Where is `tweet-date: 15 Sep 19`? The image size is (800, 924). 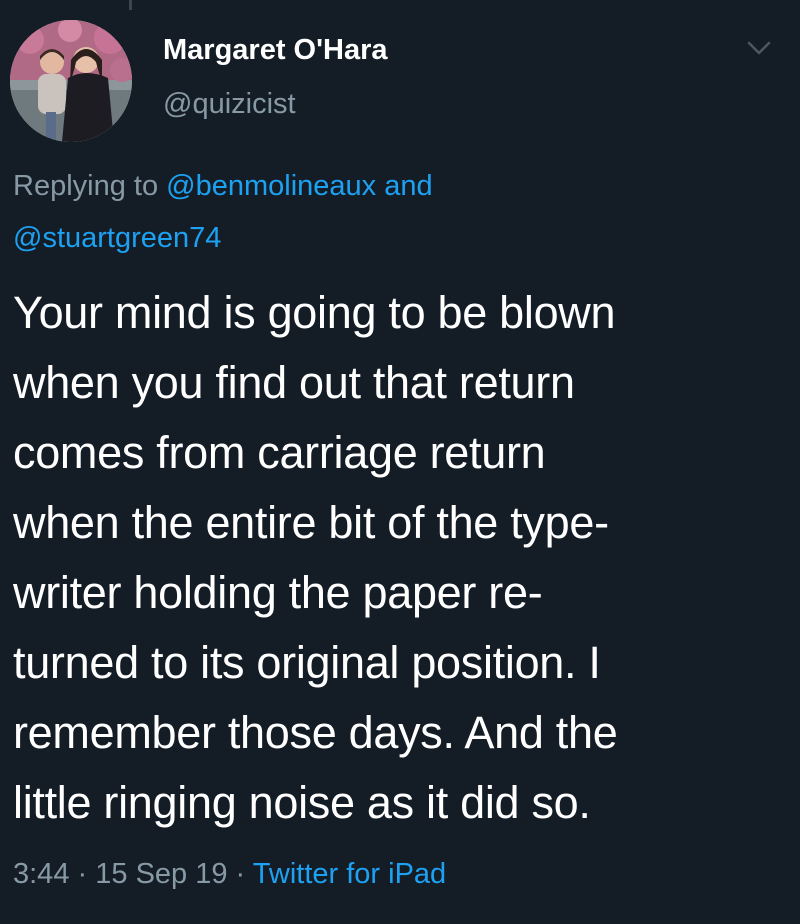 tweet-date: 15 Sep 19 is located at coordinates (161, 874).